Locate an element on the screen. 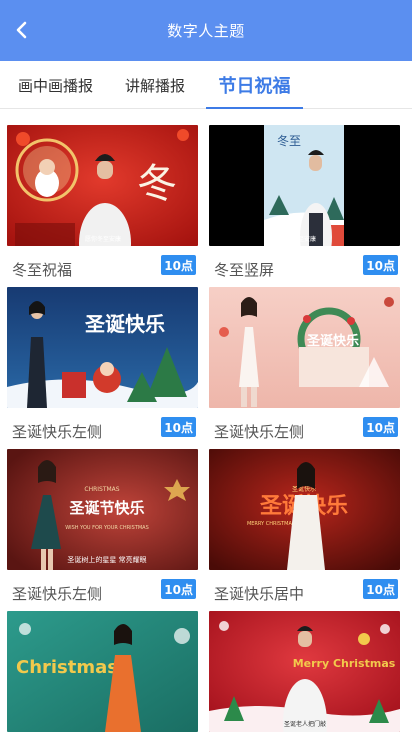 This screenshot has height=734, width=412. thumb-text: 圣诞节快乐 is located at coordinates (106, 508).